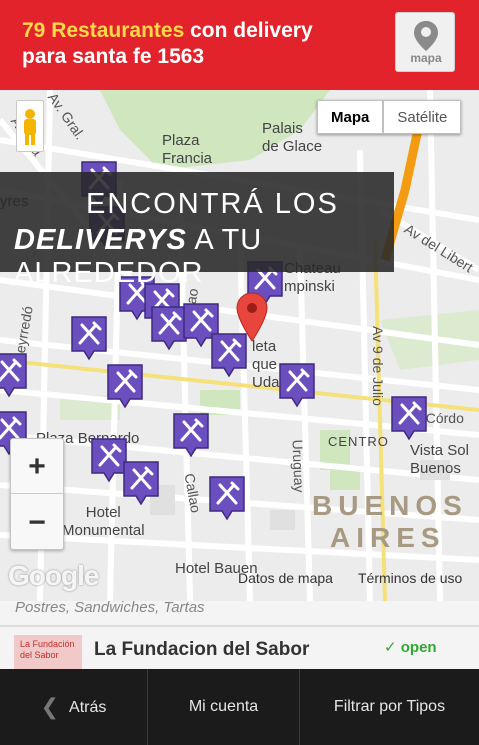 The image size is (479, 745). What do you see at coordinates (100, 240) in the screenshot?
I see `banner-highlight: DELIVERYS` at bounding box center [100, 240].